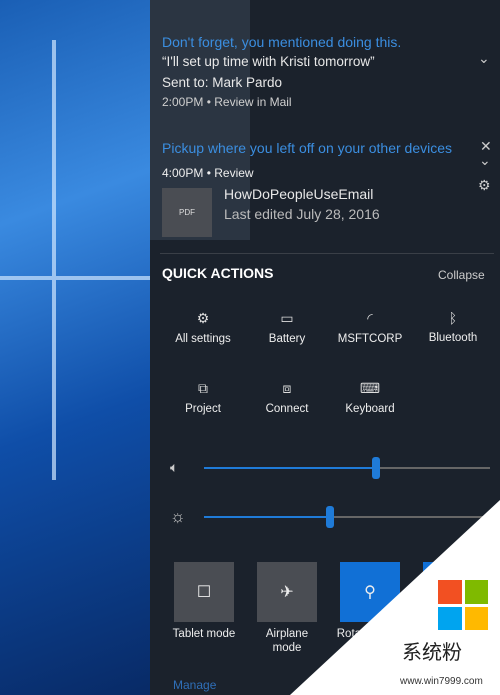 The image size is (500, 695). Describe the element at coordinates (218, 273) in the screenshot. I see `quick-actions-title: QUICK ACTIONS` at that location.